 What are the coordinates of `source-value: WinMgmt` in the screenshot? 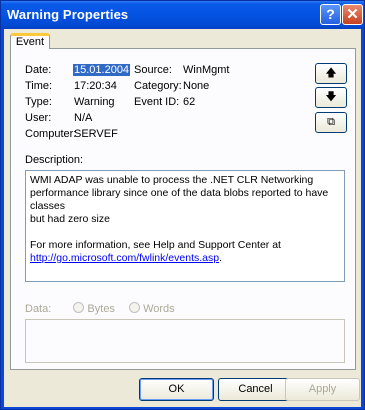 It's located at (206, 70).